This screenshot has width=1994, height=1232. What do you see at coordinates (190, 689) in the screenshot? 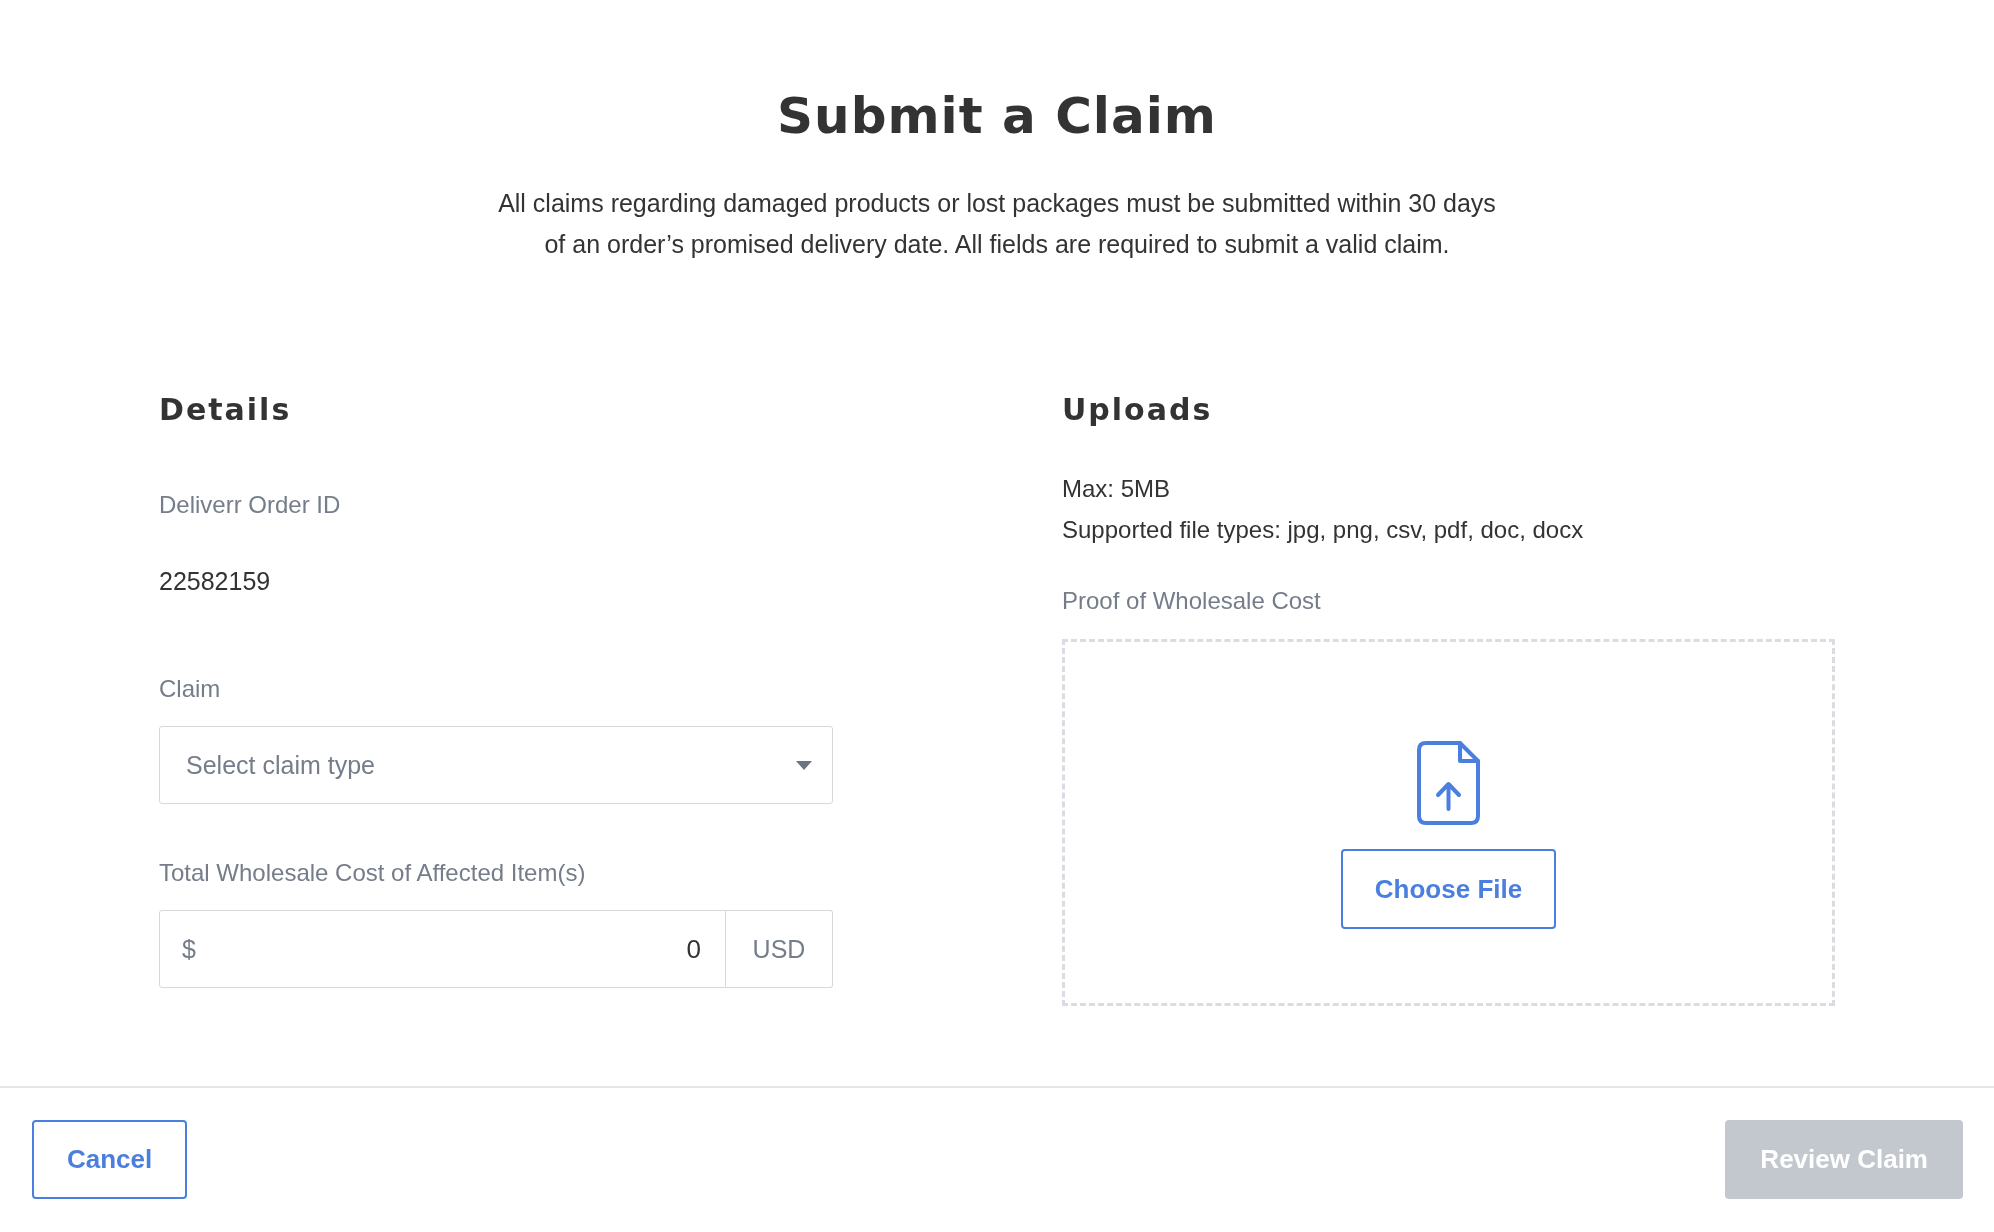
I see `field-label: Claim` at bounding box center [190, 689].